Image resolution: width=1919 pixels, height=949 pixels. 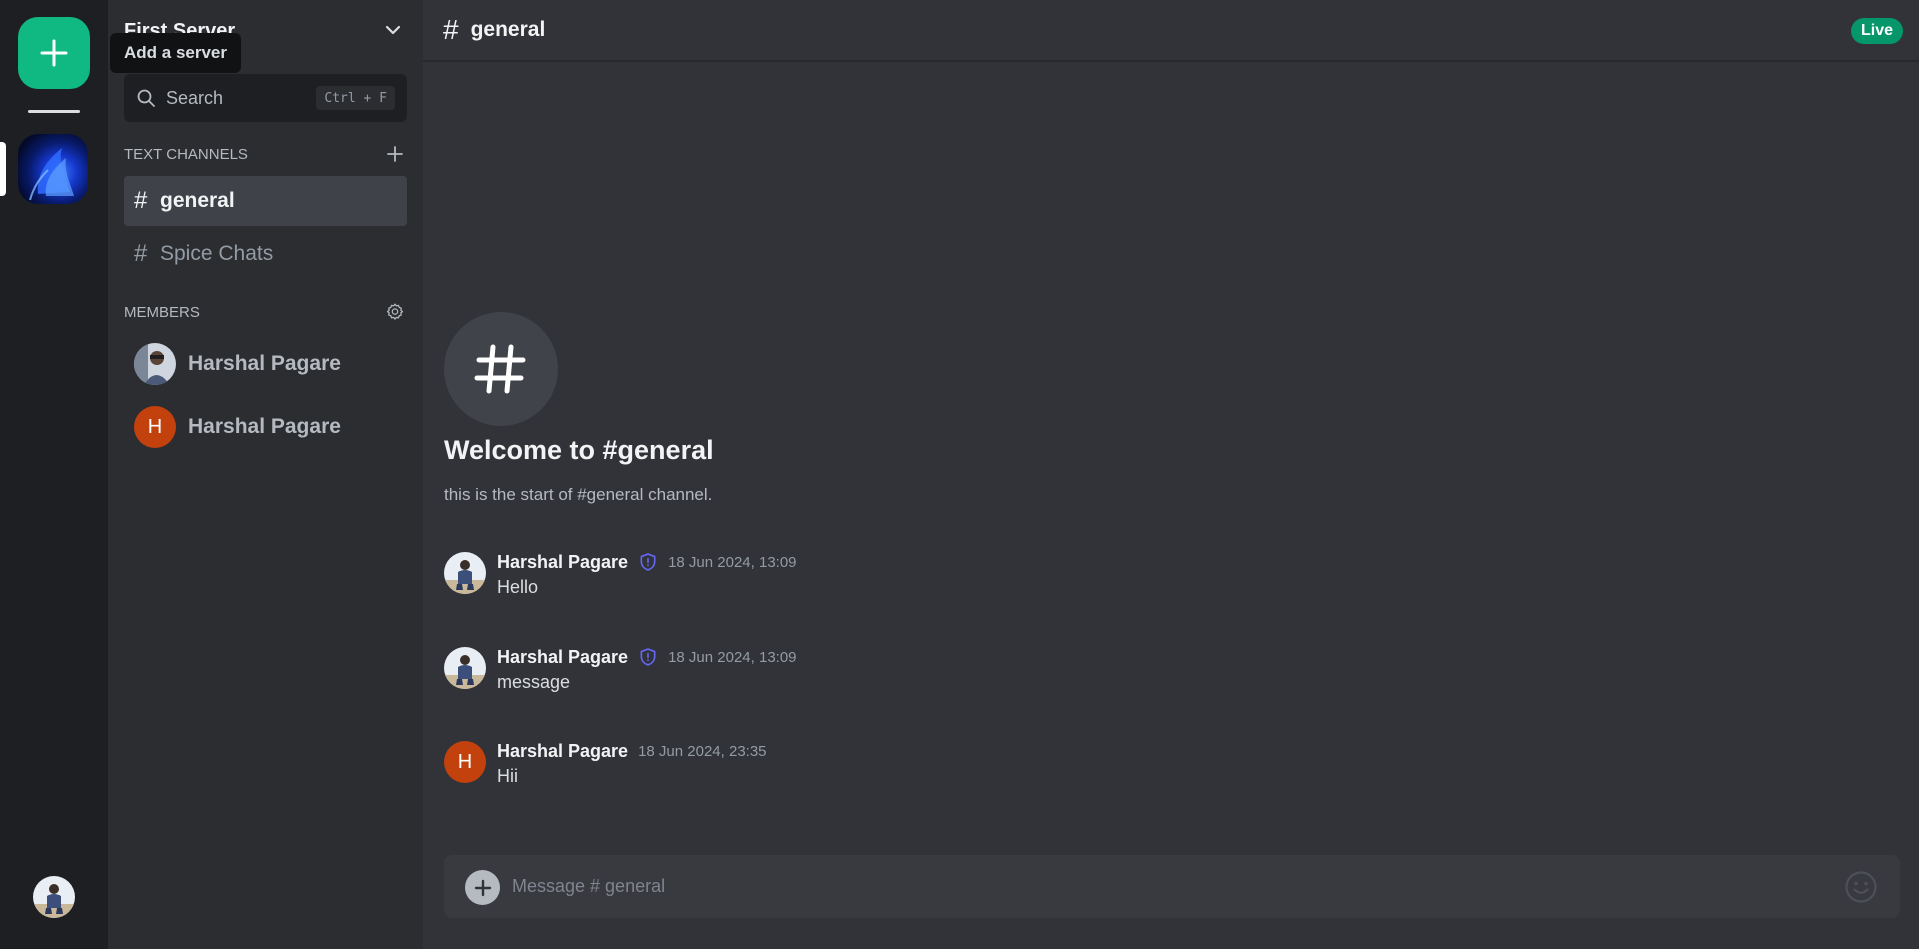 I want to click on add-server-button, so click(x=54, y=53).